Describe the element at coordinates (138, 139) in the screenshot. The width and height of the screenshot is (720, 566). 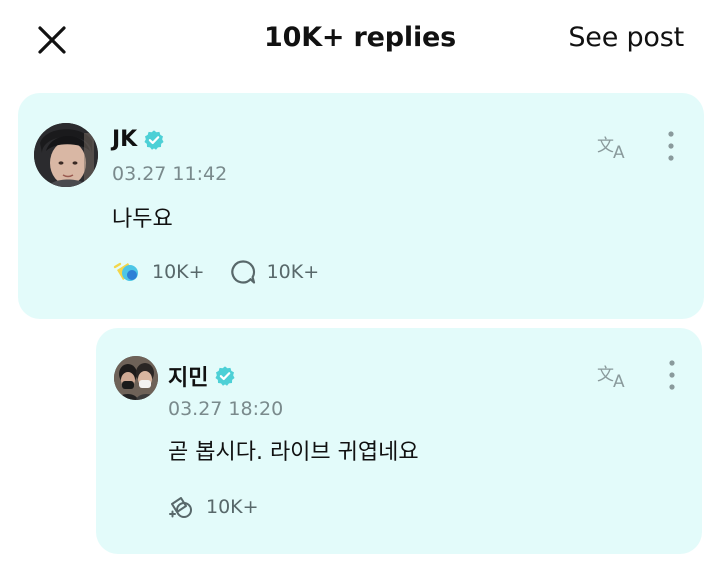
I see `author-row: JK` at that location.